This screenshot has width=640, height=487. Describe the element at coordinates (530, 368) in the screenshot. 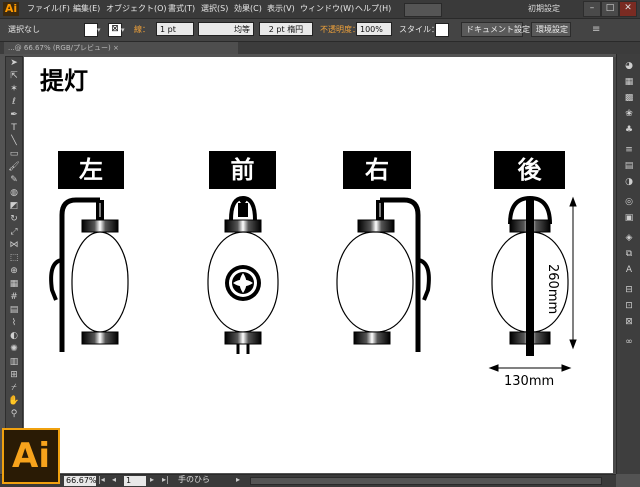

I see `width-dimension-line` at that location.